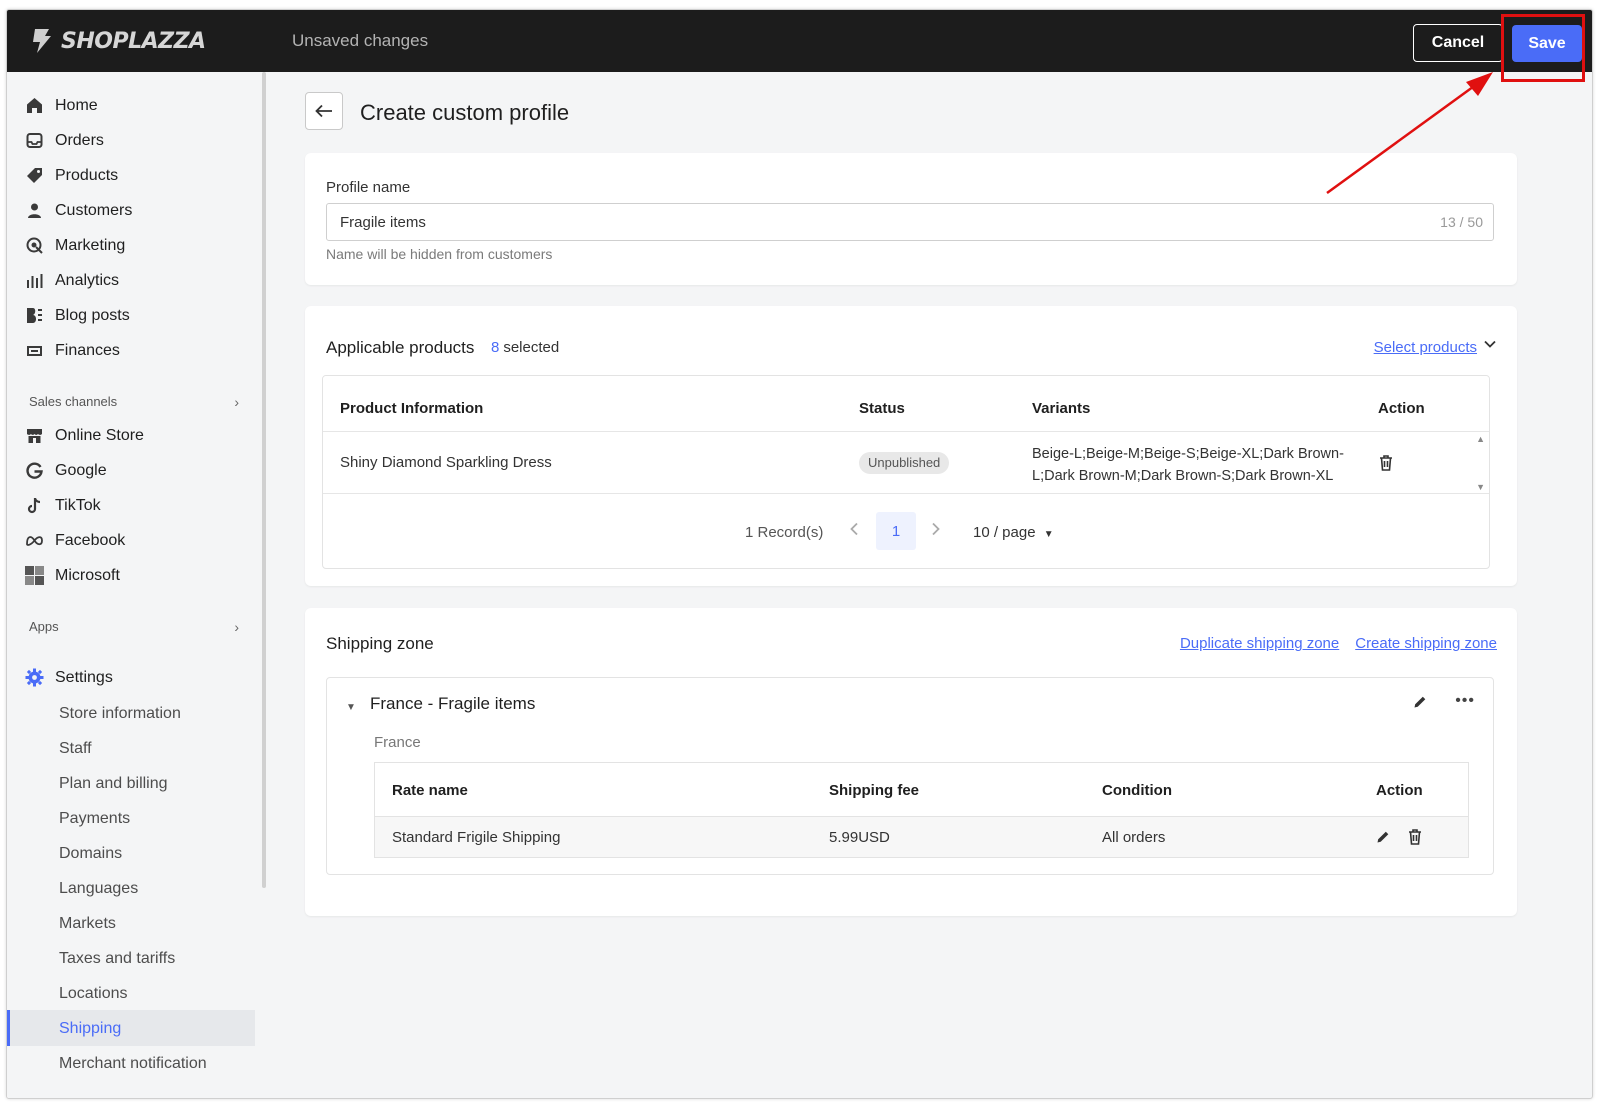 This screenshot has height=1102, width=1600. What do you see at coordinates (8, 1028) in the screenshot?
I see `active-item-indicator` at bounding box center [8, 1028].